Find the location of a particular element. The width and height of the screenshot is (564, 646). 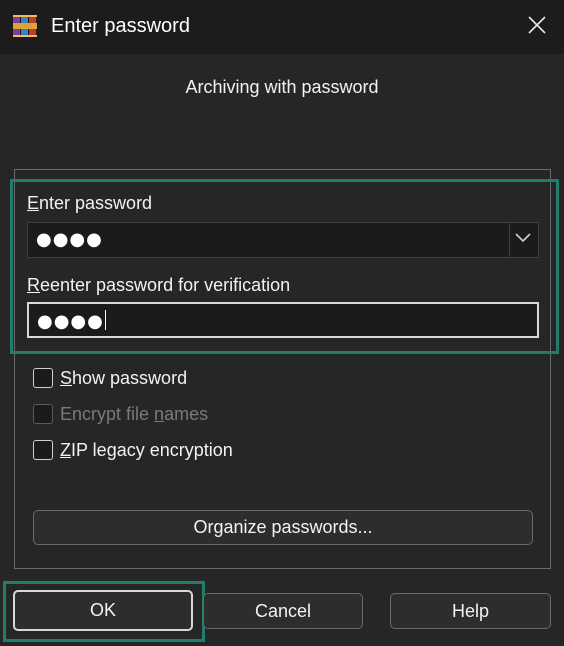

show-password-checkbox: Show password is located at coordinates (110, 378).